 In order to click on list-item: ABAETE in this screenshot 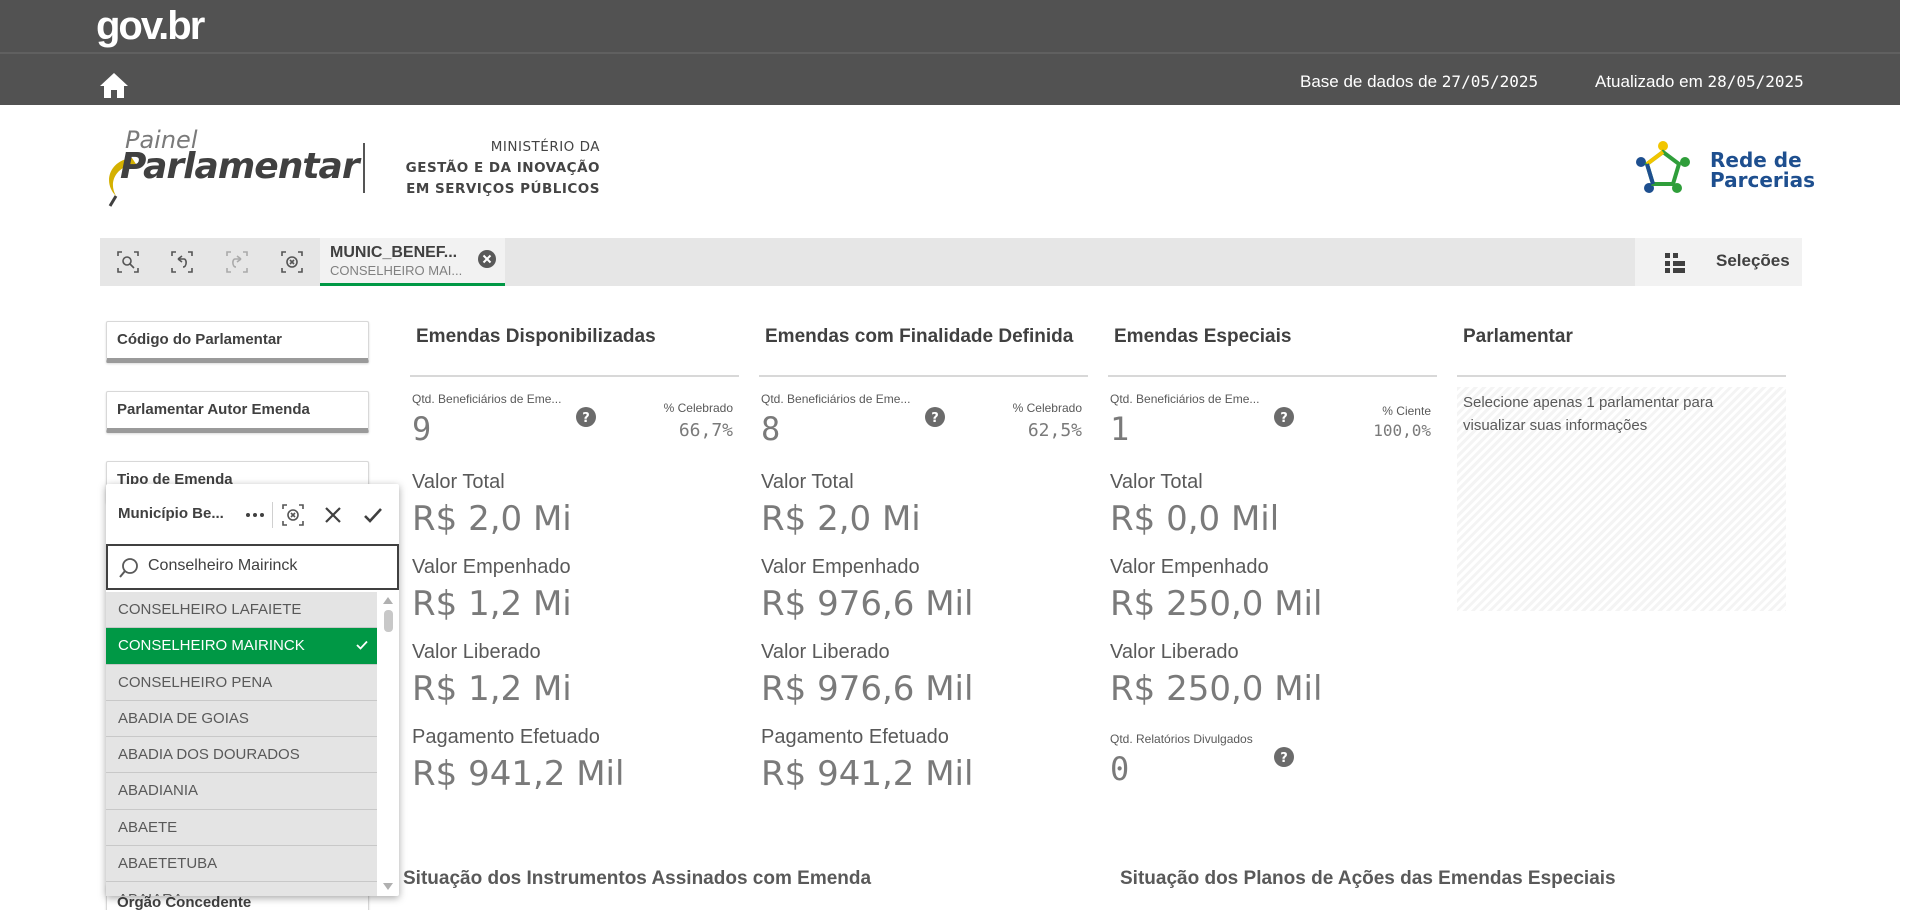, I will do `click(241, 828)`.